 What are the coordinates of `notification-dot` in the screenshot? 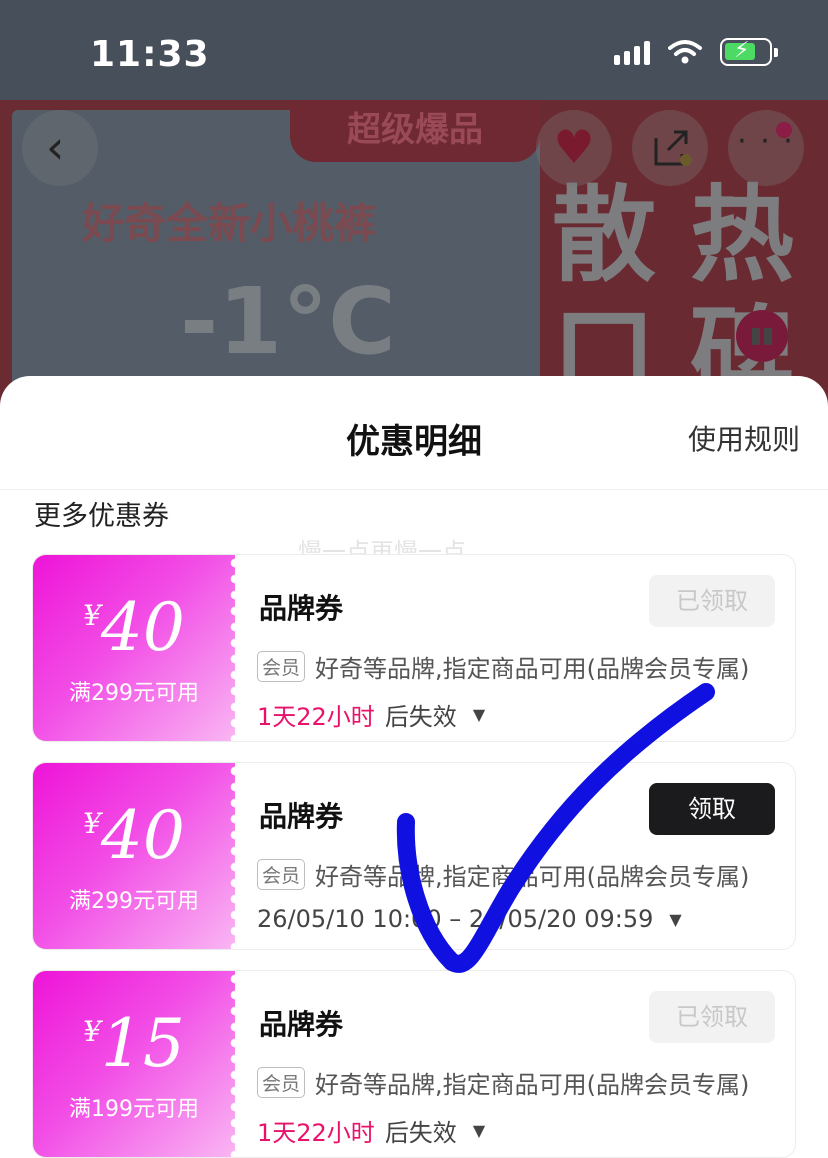 It's located at (784, 130).